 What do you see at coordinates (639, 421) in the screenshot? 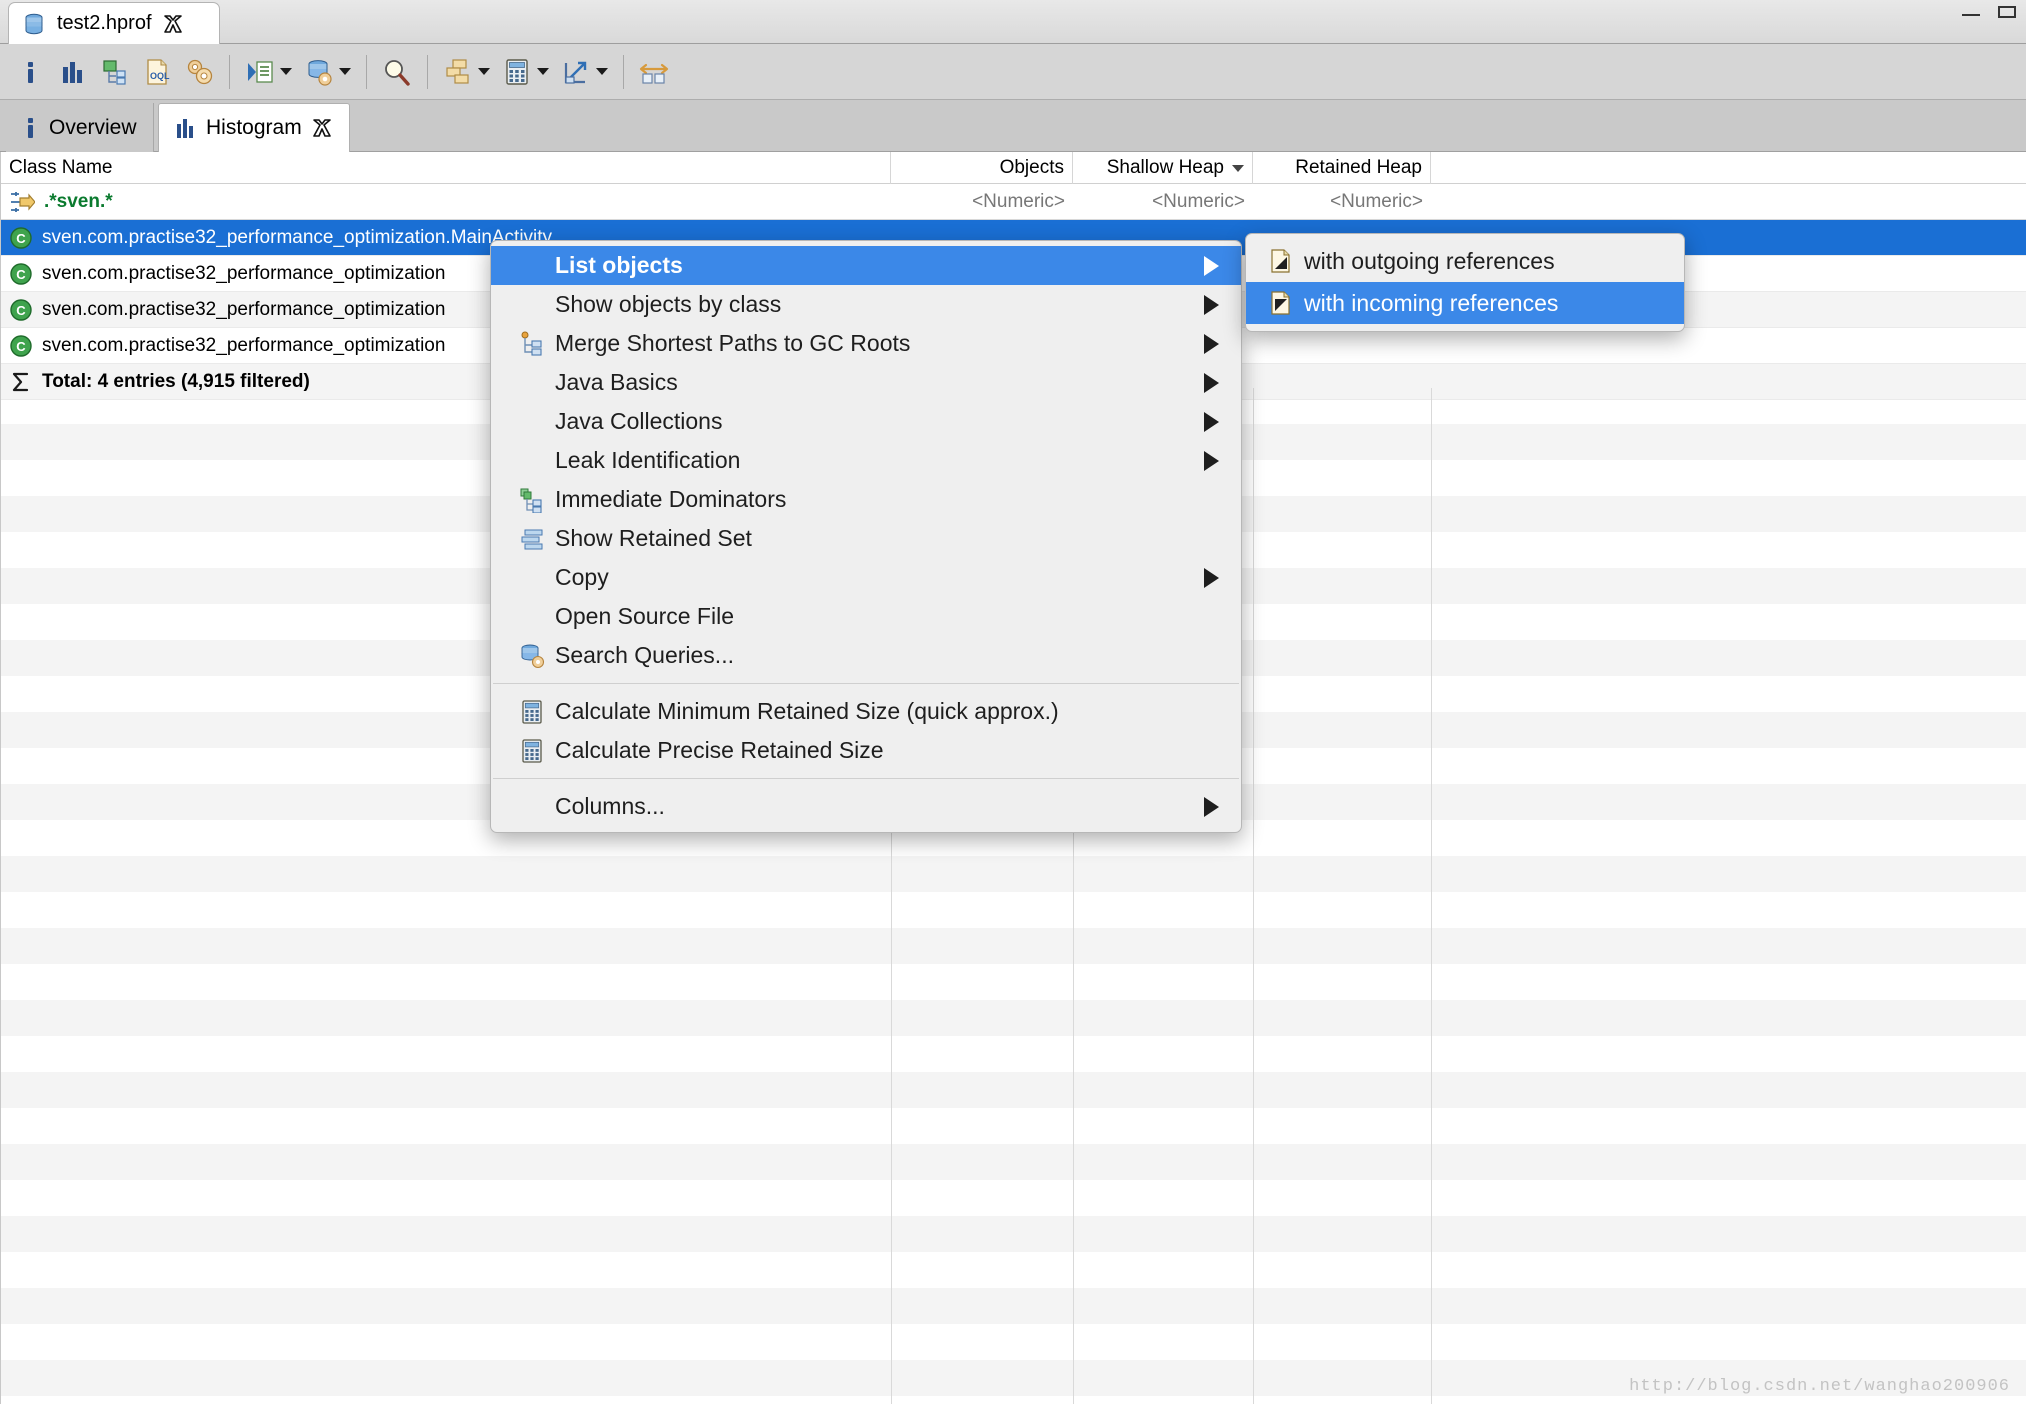
I see `menu-item-label: Java Collections` at bounding box center [639, 421].